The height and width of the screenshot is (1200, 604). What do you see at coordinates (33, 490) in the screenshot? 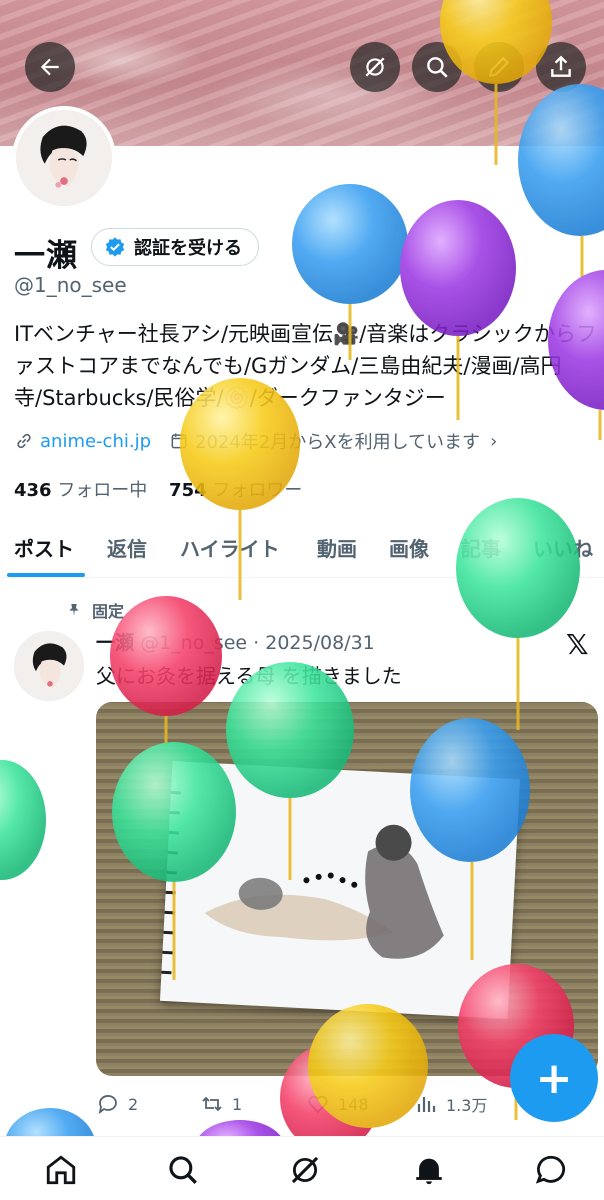
I see `following-count: 436` at bounding box center [33, 490].